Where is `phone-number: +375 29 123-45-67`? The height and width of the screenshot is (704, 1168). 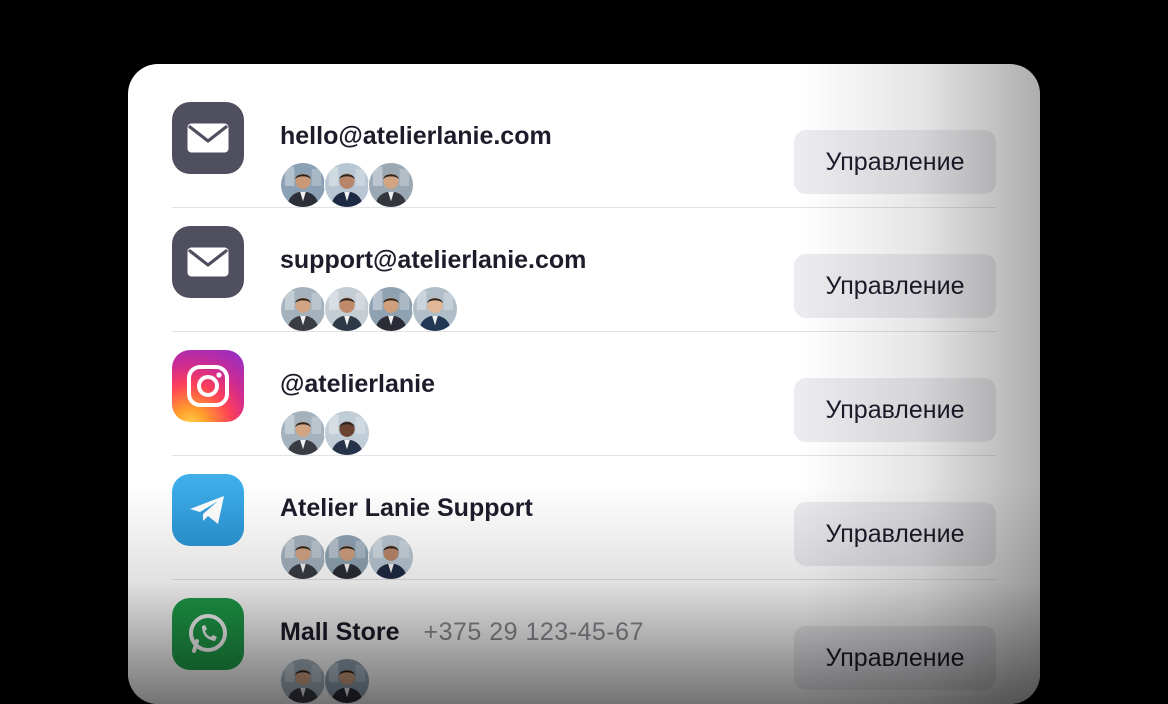
phone-number: +375 29 123-45-67 is located at coordinates (533, 631).